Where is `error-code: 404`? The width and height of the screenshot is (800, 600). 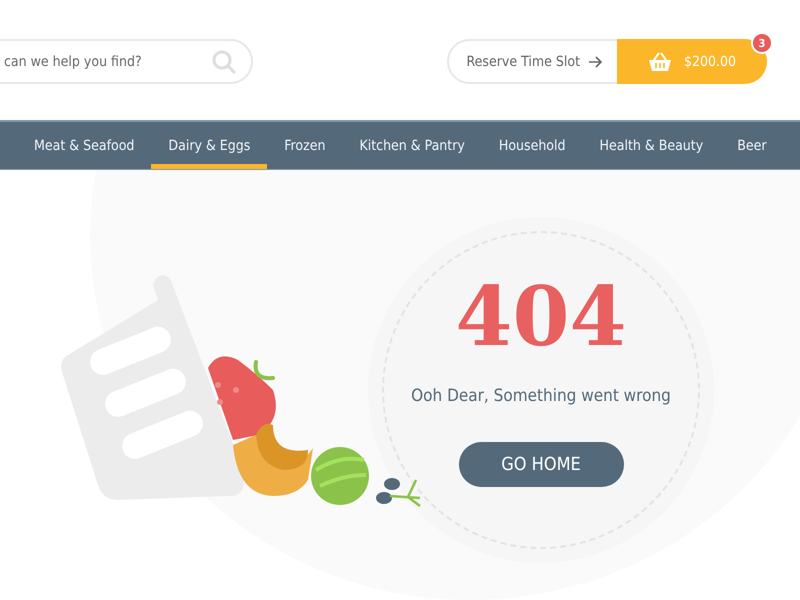 error-code: 404 is located at coordinates (541, 317).